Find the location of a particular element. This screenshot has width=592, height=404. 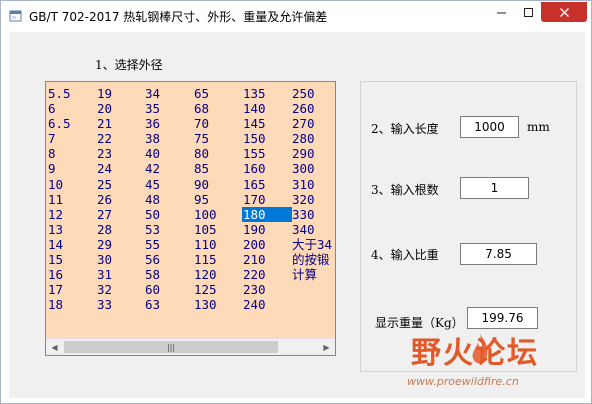

diameter-option: 50 is located at coordinates (169, 214).